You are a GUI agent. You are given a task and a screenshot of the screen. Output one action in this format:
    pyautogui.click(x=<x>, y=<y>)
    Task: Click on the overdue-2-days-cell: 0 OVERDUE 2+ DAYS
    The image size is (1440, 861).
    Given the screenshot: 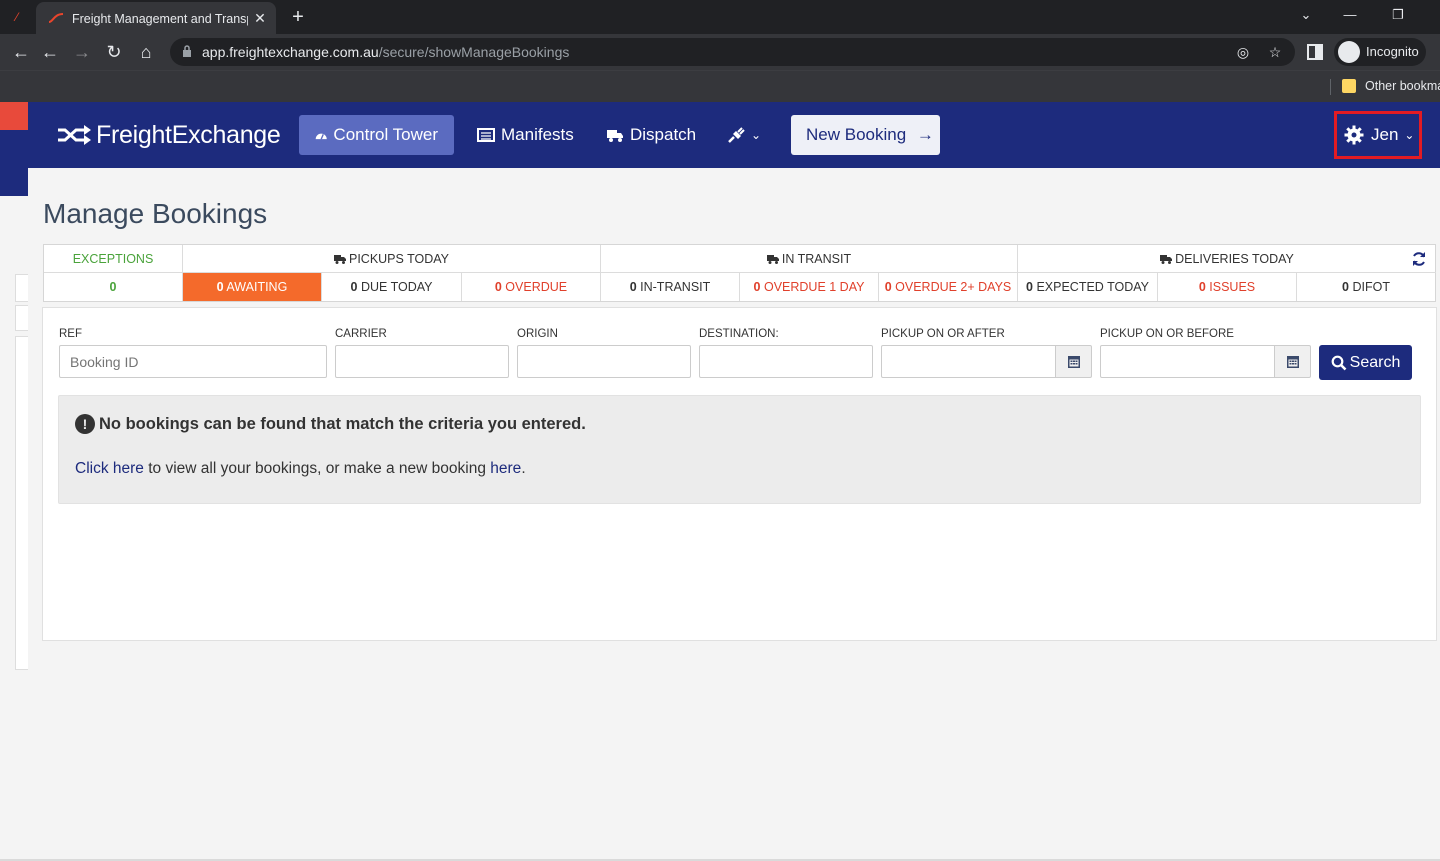 What is the action you would take?
    pyautogui.click(x=948, y=287)
    